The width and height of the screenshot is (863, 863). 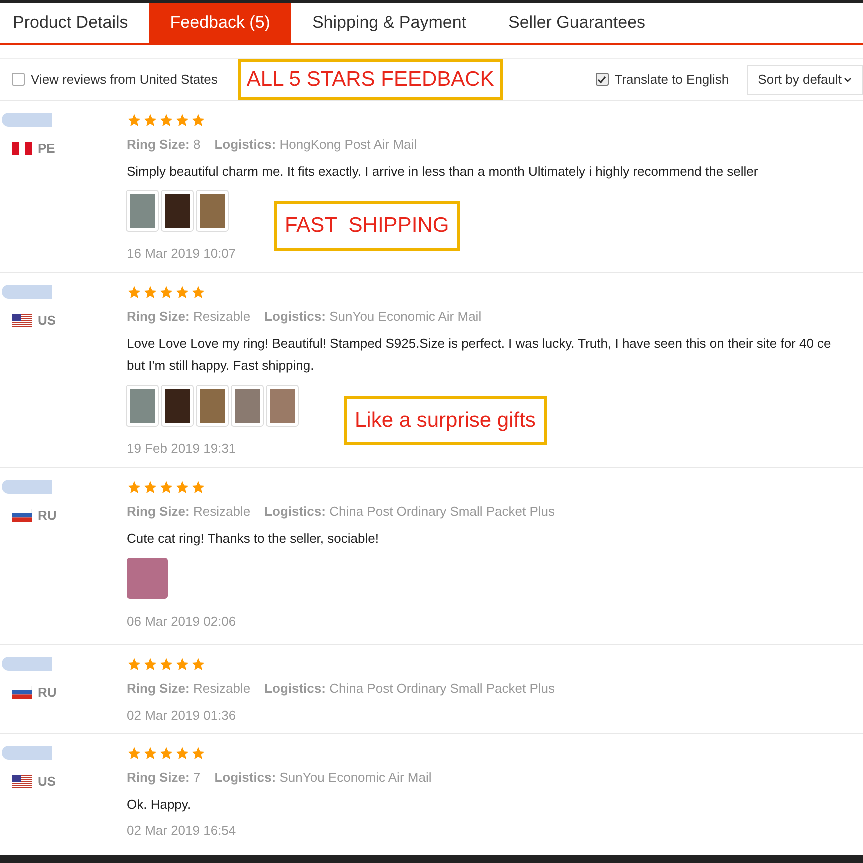 I want to click on check-icon, so click(x=602, y=79).